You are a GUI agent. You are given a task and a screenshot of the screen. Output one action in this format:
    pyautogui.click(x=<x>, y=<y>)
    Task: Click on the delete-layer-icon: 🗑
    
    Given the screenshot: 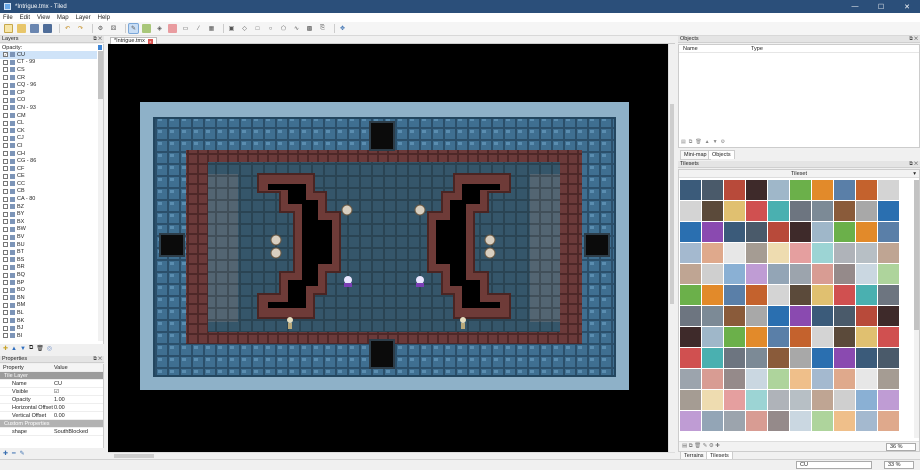 What is the action you would take?
    pyautogui.click(x=40, y=348)
    